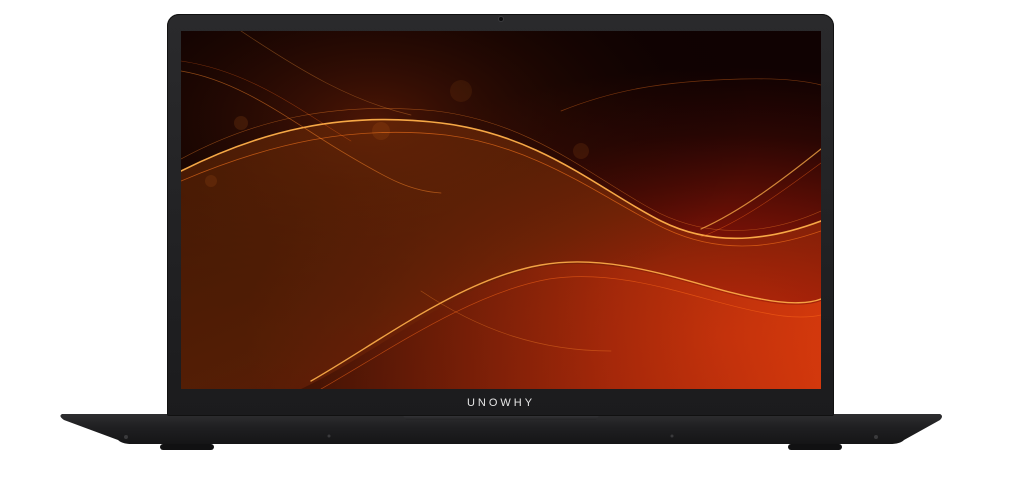  I want to click on rubber-foot-right, so click(815, 447).